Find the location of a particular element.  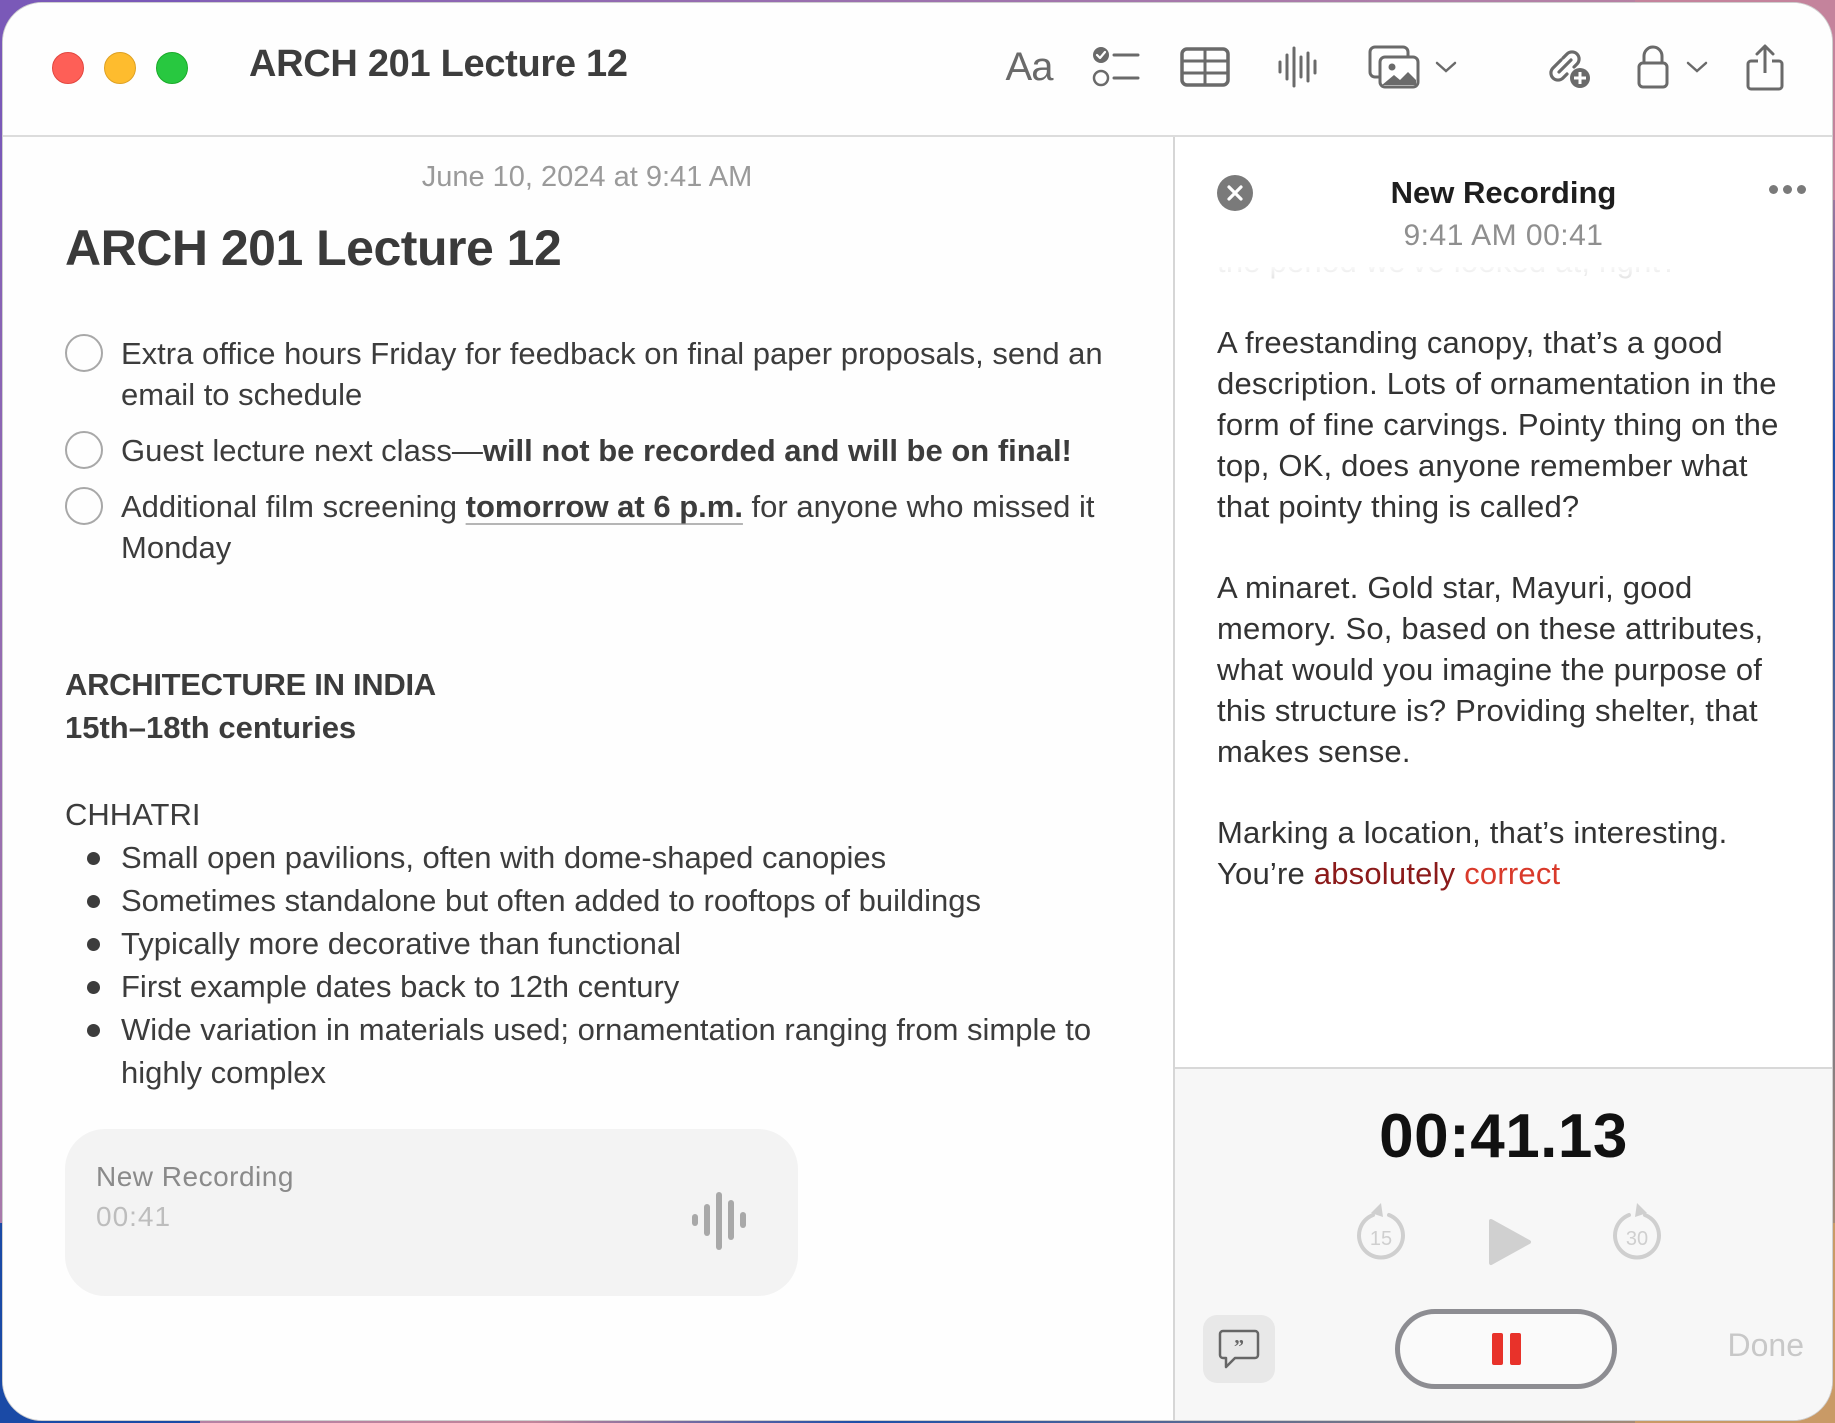

title-bar: ARCH 201 Lecture 12 Aa is located at coordinates (917, 70).